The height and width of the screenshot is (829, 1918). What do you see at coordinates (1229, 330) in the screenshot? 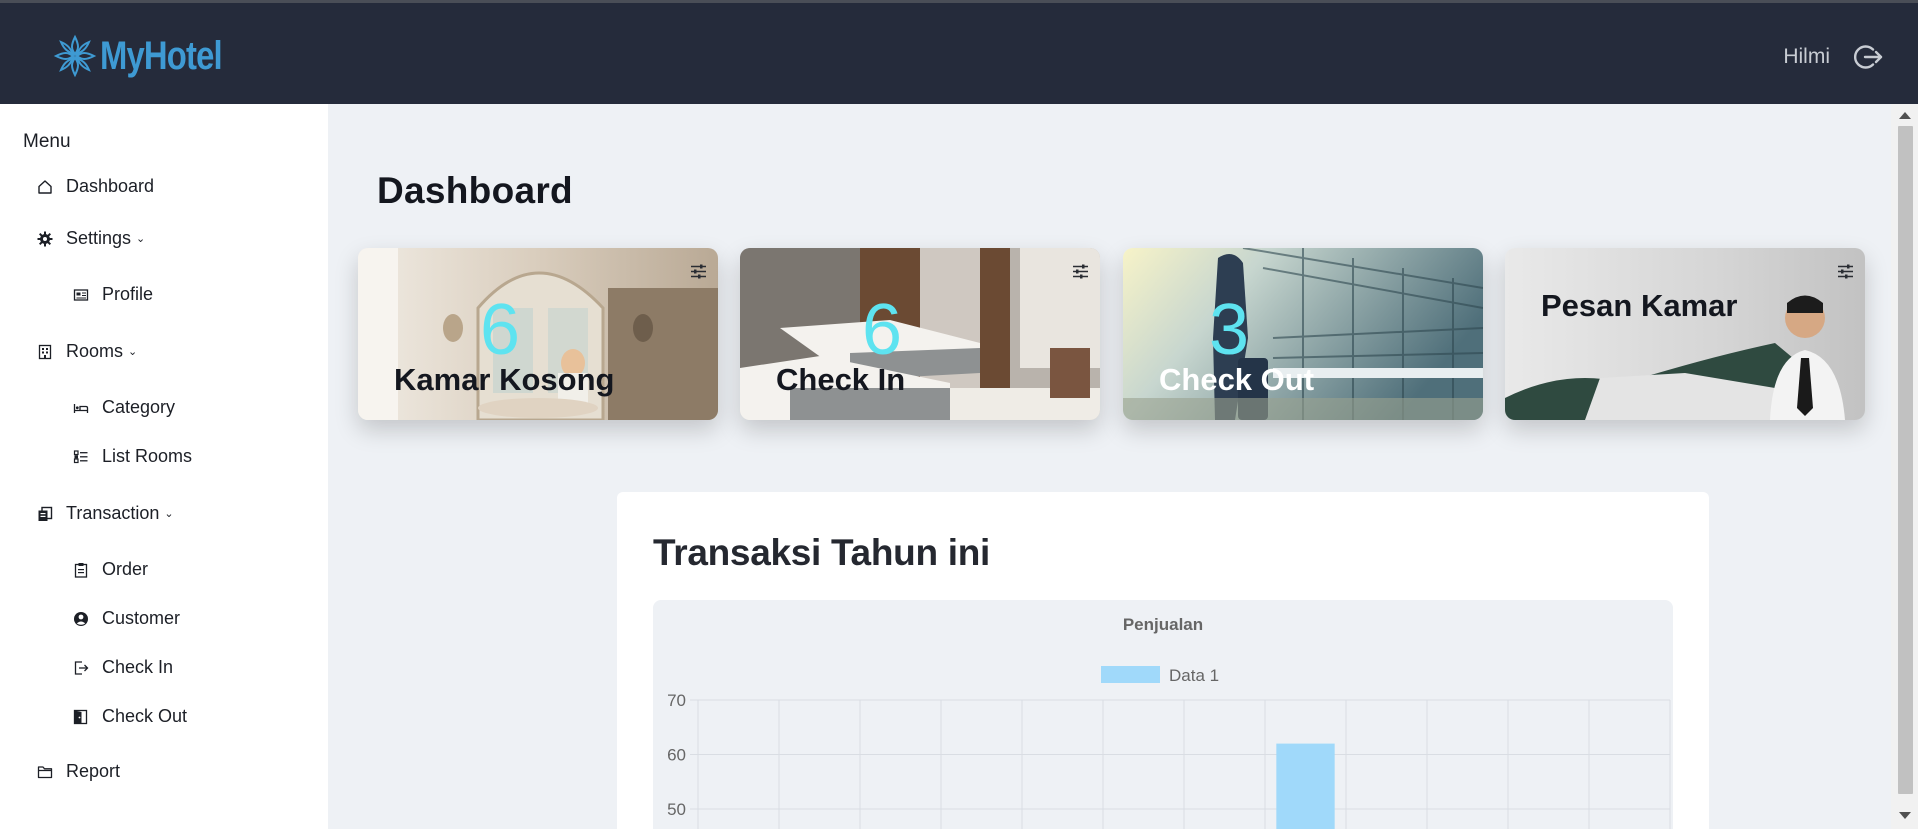
I see `card-count: 3` at bounding box center [1229, 330].